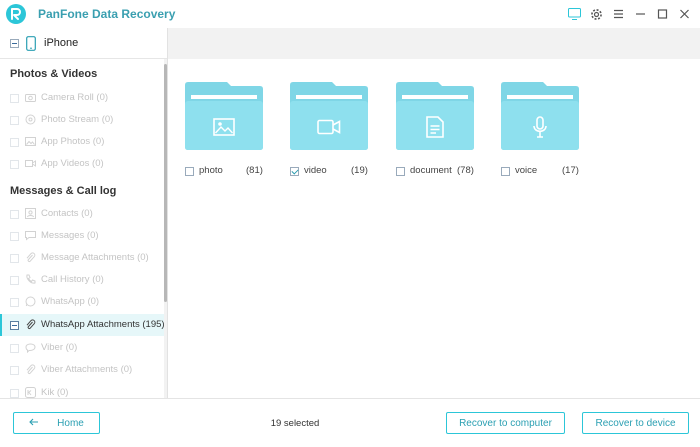 The image size is (700, 447). What do you see at coordinates (435, 127) in the screenshot?
I see `document-icon` at bounding box center [435, 127].